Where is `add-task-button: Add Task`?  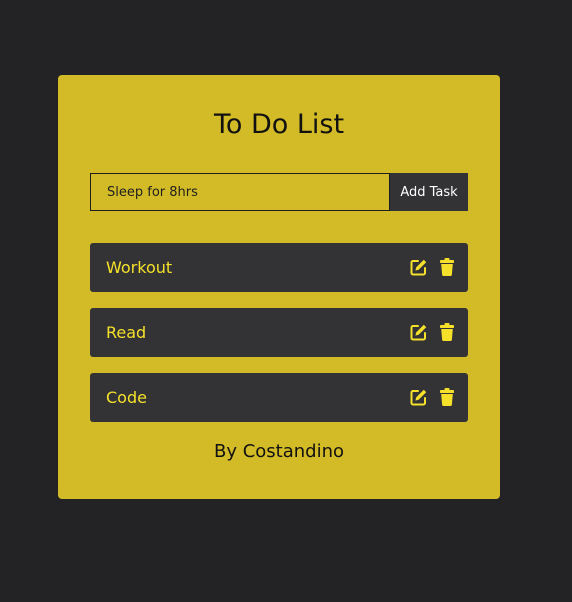
add-task-button: Add Task is located at coordinates (429, 192).